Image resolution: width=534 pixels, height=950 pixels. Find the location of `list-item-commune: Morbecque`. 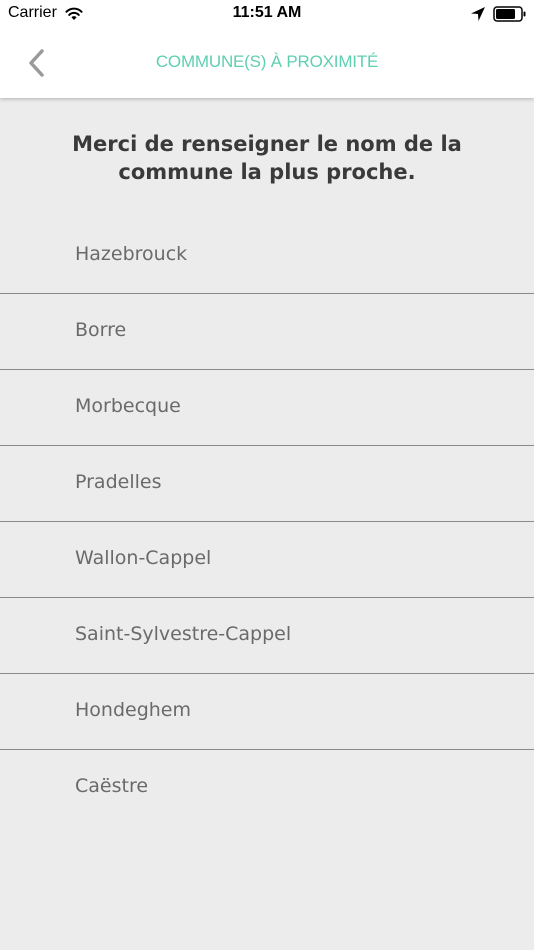

list-item-commune: Morbecque is located at coordinates (267, 408).